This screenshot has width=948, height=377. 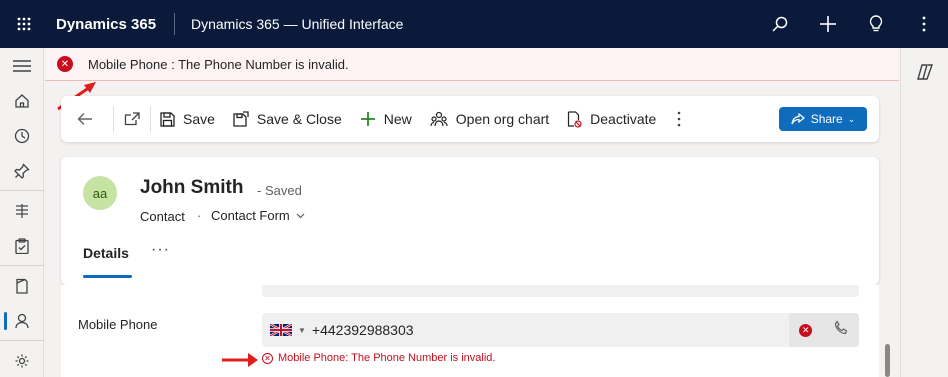 What do you see at coordinates (826, 119) in the screenshot?
I see `share-label: Share` at bounding box center [826, 119].